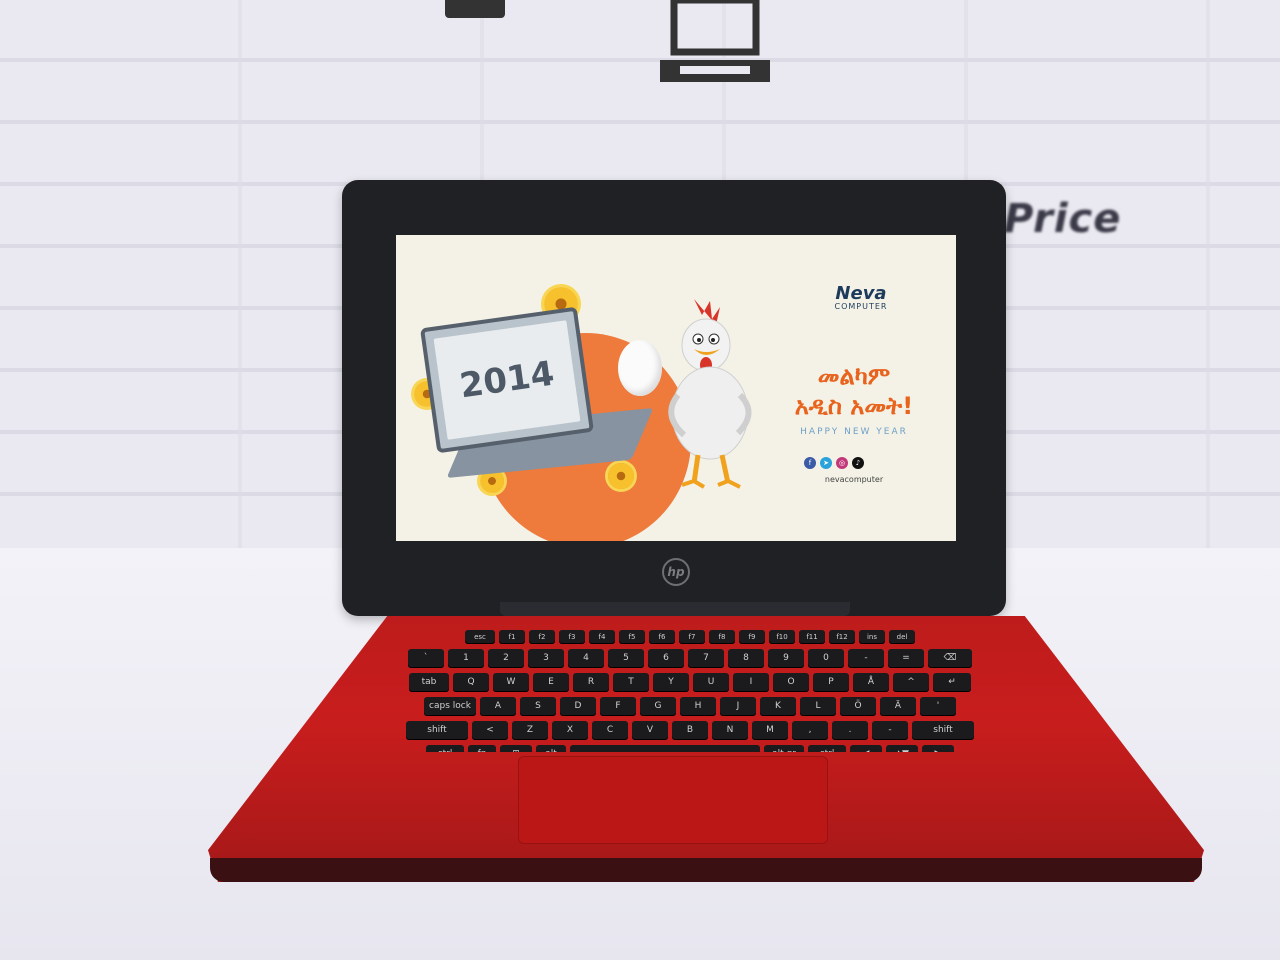  What do you see at coordinates (626, 658) in the screenshot?
I see `keyboard-key: 5` at bounding box center [626, 658].